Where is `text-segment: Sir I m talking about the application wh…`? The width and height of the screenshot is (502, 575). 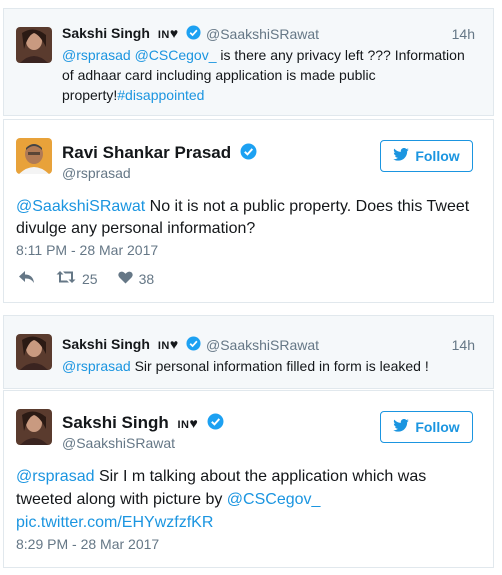
text-segment: Sir I m talking about the application wh… is located at coordinates (260, 476).